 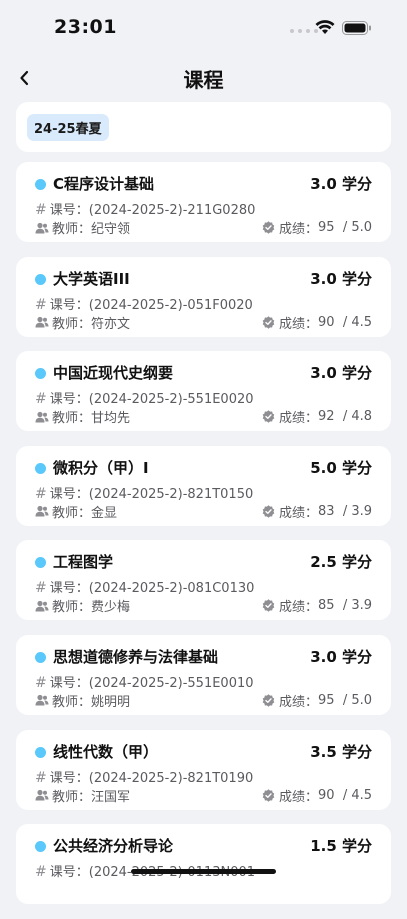 I want to click on teacher-row: 教师： 甘均先, so click(x=82, y=416).